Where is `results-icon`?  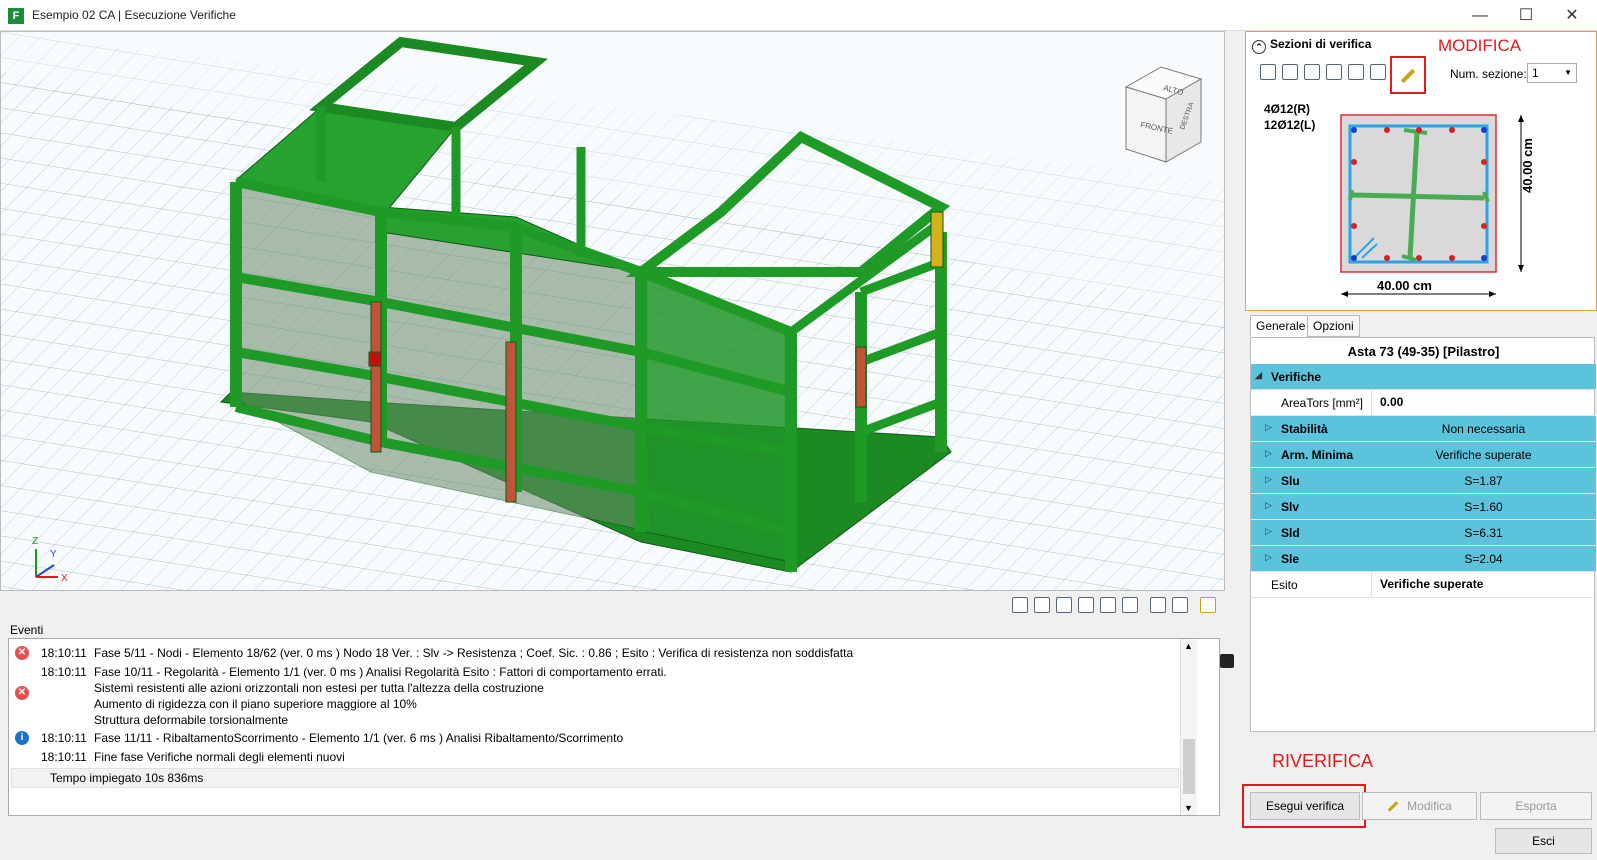
results-icon is located at coordinates (1208, 605).